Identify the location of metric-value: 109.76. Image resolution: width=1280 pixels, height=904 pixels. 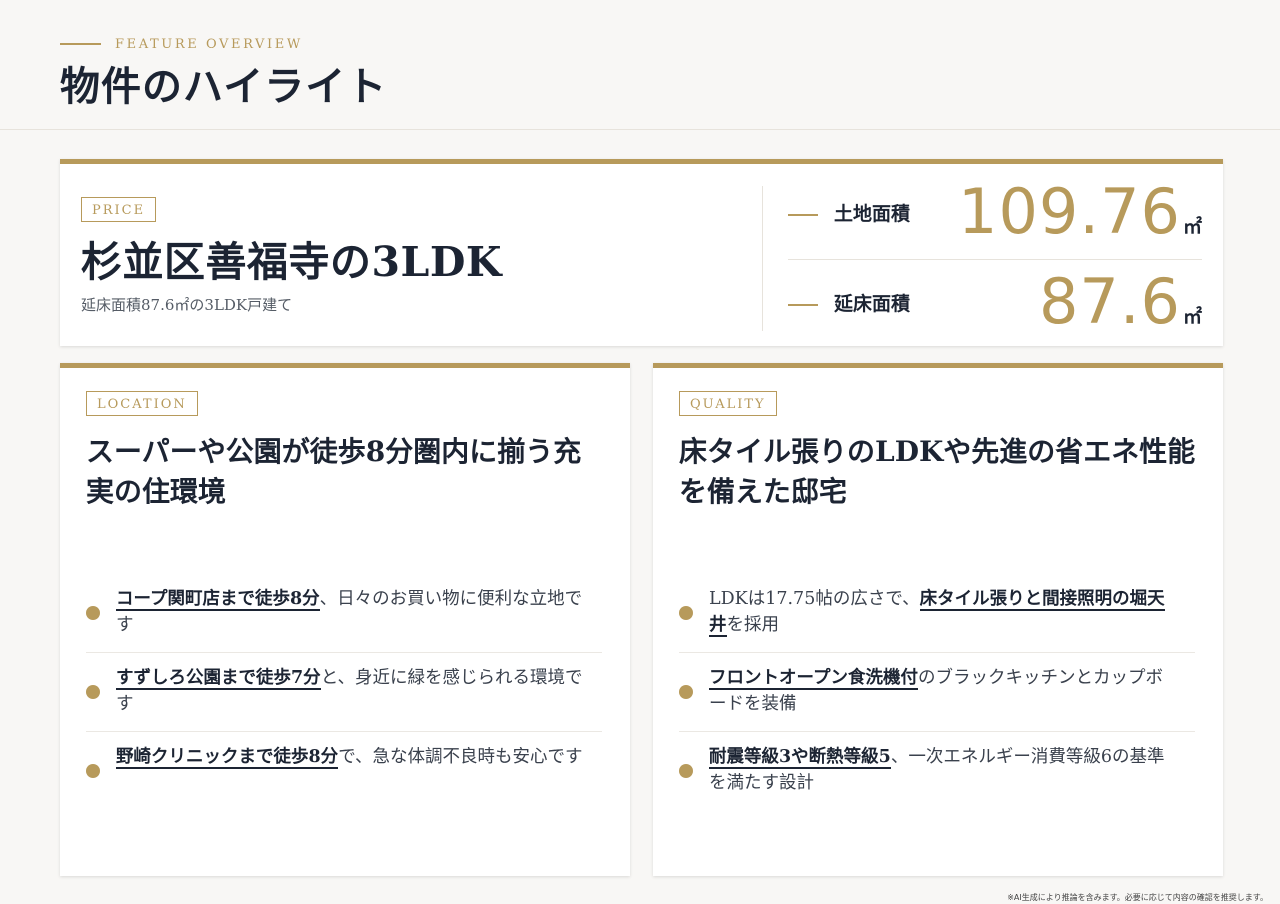
(1069, 211).